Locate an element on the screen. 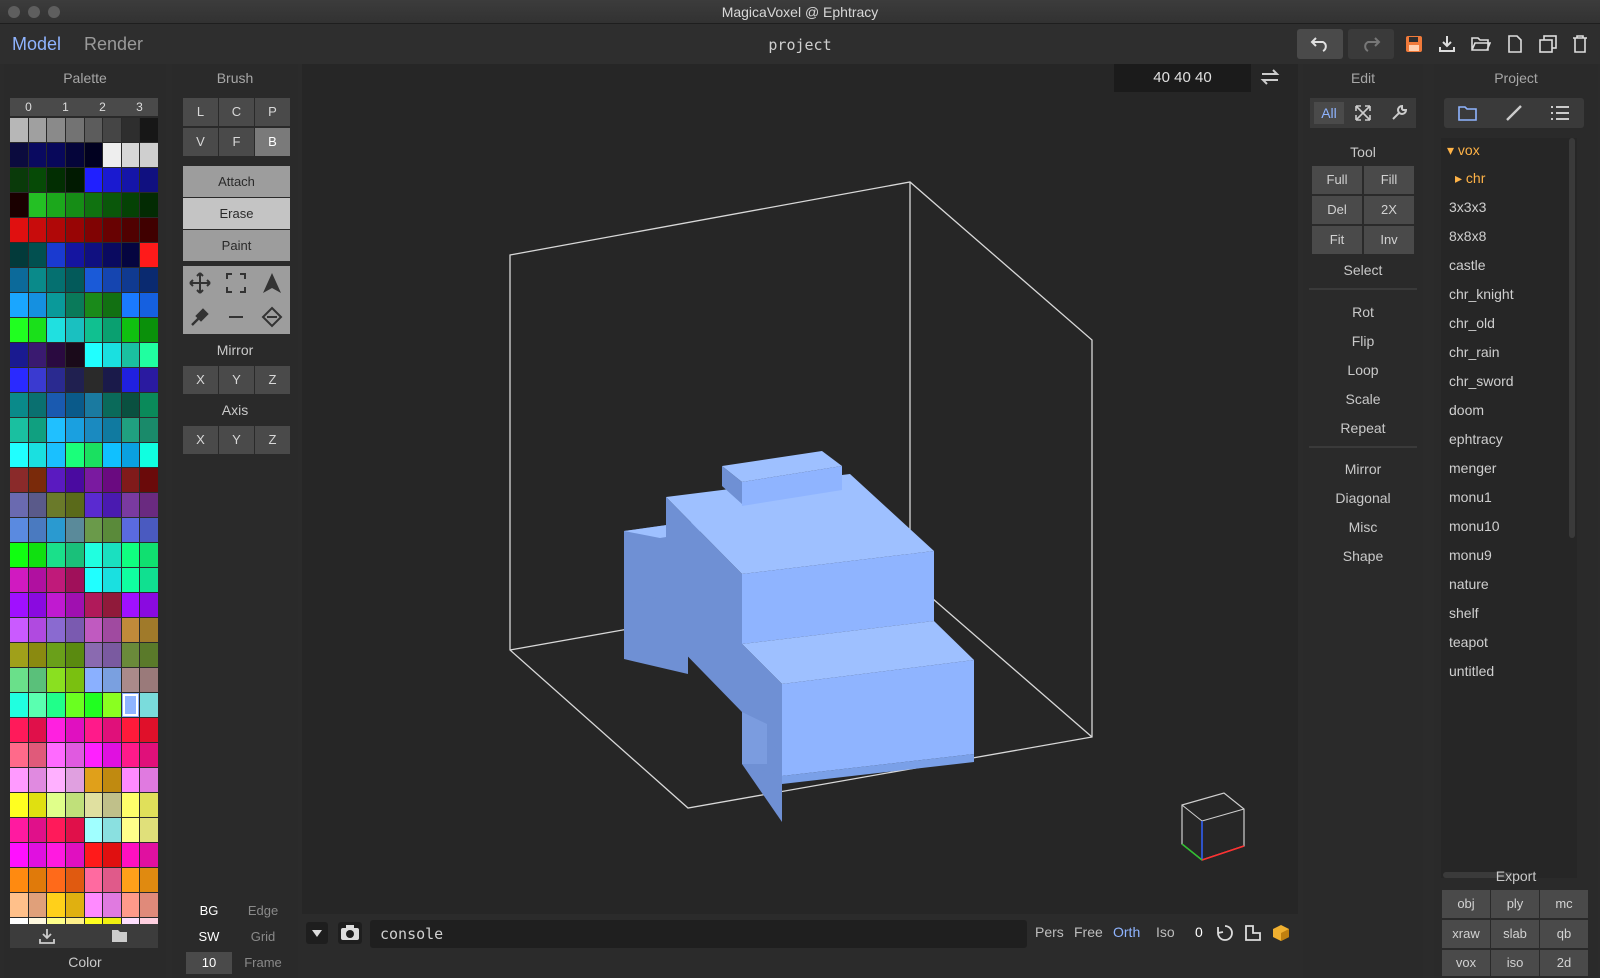 The image size is (1600, 978). bg-toggle: BG is located at coordinates (209, 911).